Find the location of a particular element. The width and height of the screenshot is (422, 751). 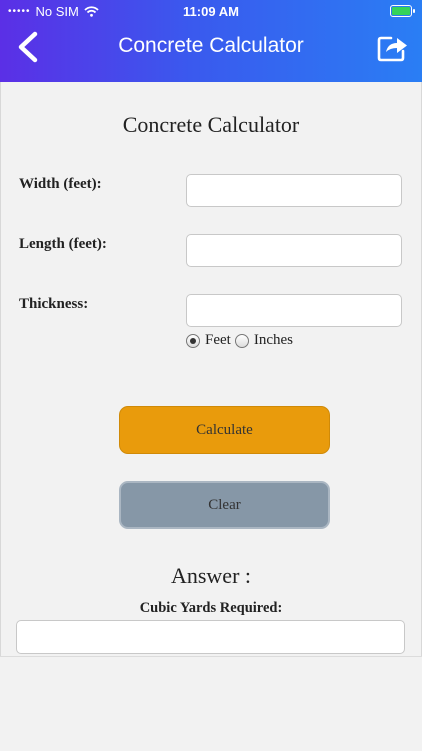

inches-radio is located at coordinates (241, 340).